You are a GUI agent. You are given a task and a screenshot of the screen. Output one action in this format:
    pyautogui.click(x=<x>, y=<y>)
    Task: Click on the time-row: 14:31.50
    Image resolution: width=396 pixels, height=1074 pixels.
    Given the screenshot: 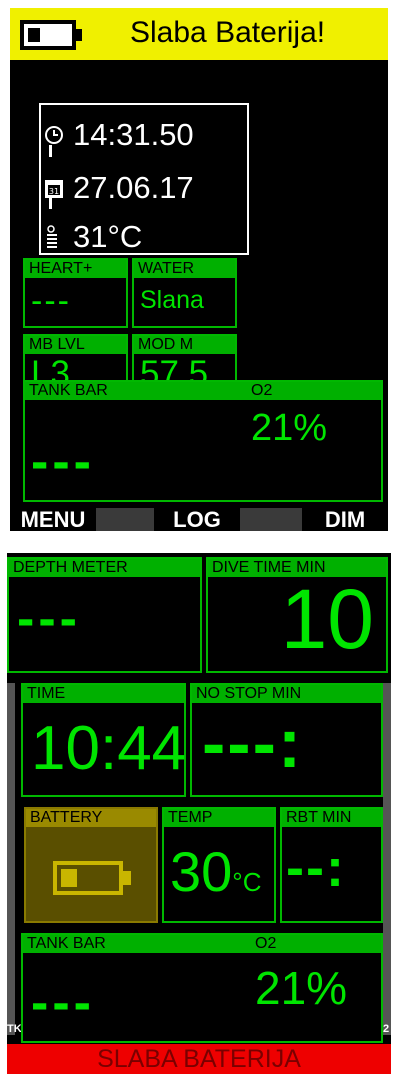 What is the action you would take?
    pyautogui.click(x=158, y=135)
    